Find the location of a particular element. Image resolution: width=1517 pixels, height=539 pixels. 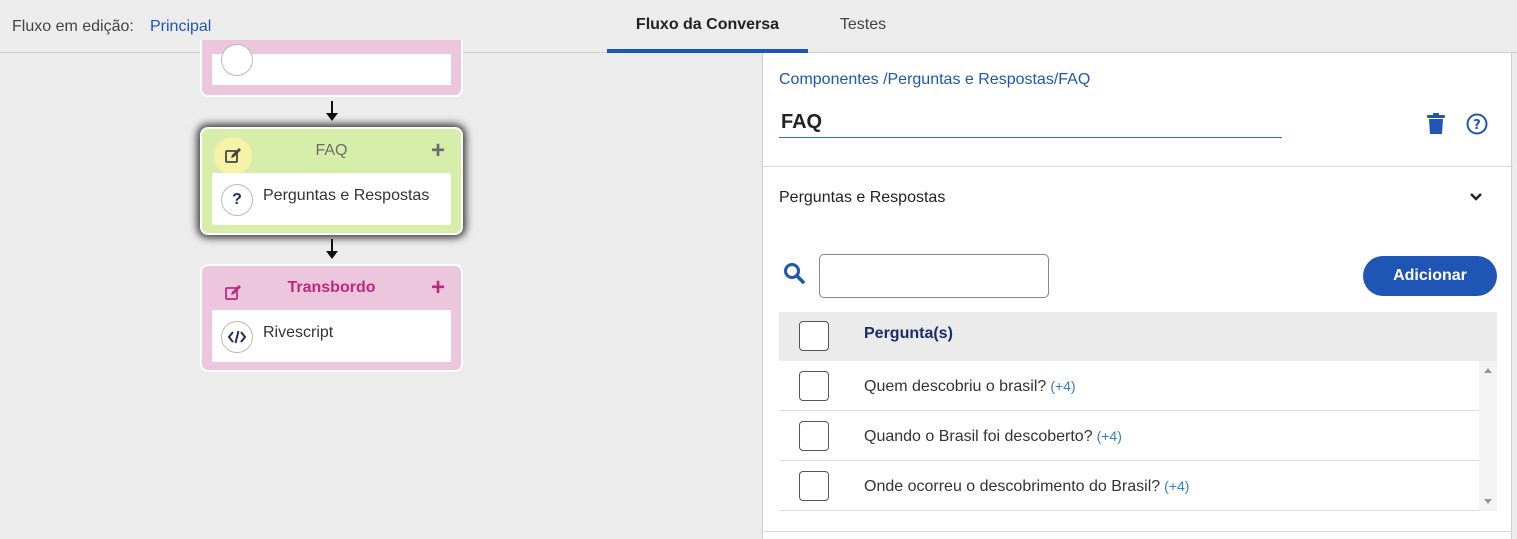

card-component: ? Perguntas e Respostas is located at coordinates (331, 199).